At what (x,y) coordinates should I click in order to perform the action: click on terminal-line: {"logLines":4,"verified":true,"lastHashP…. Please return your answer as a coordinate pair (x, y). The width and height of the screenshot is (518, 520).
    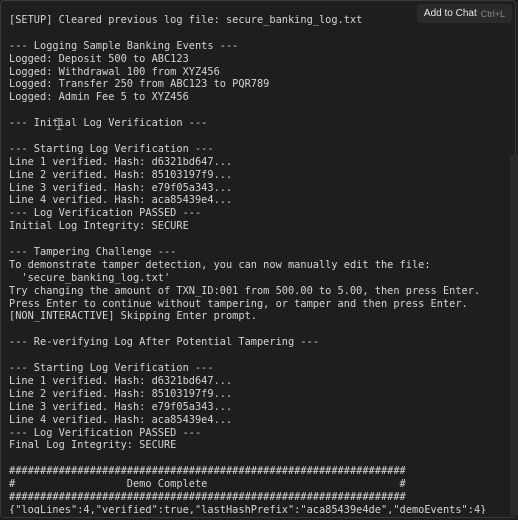
    Looking at the image, I should click on (248, 508).